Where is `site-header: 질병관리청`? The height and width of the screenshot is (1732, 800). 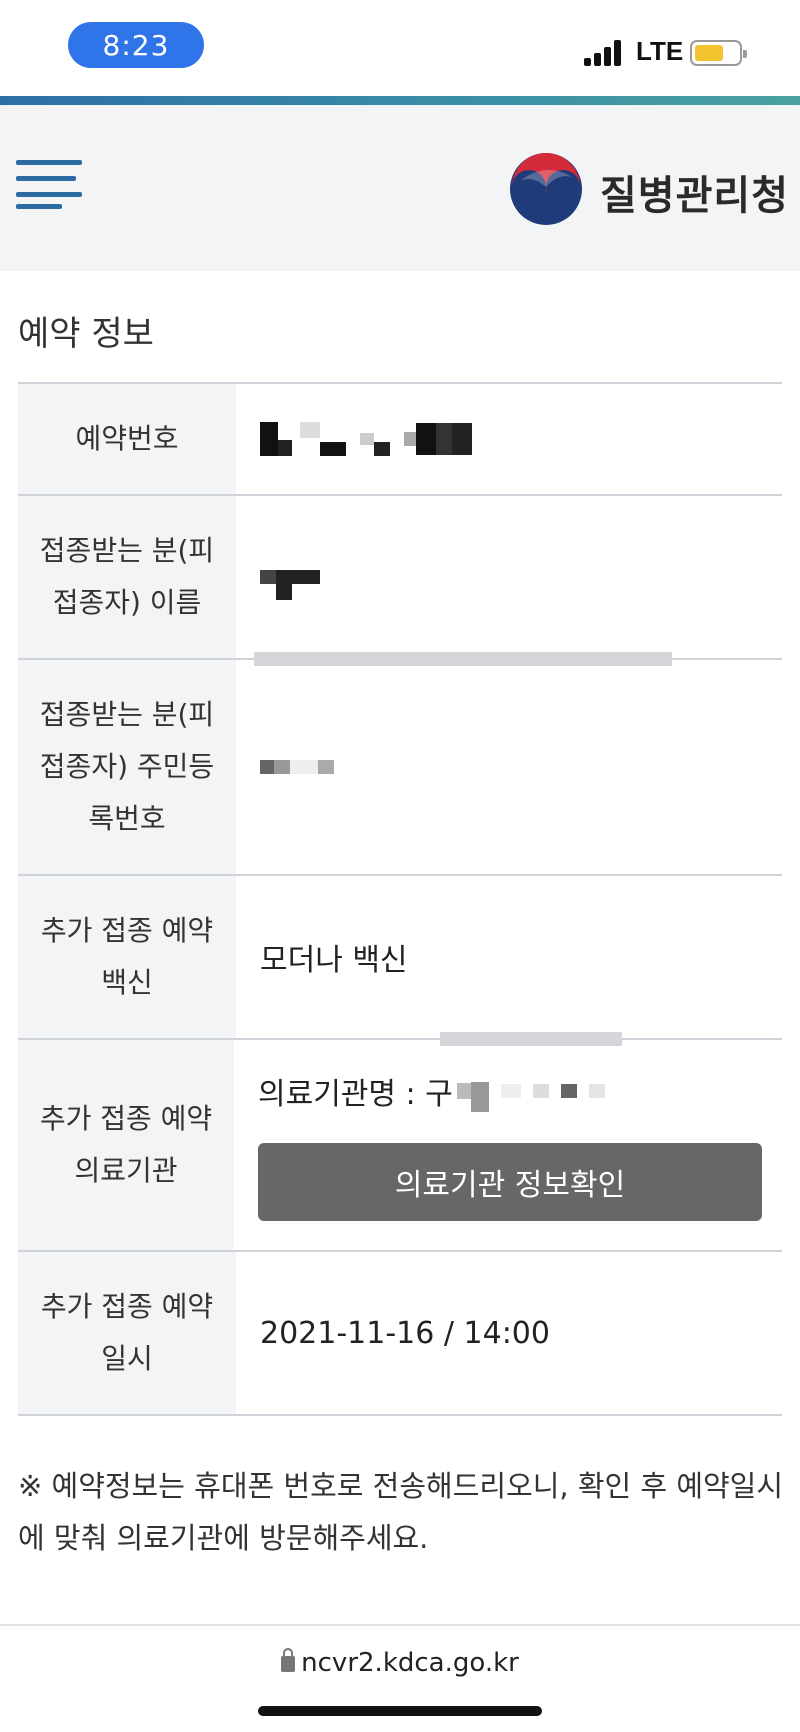
site-header: 질병관리청 is located at coordinates (400, 188).